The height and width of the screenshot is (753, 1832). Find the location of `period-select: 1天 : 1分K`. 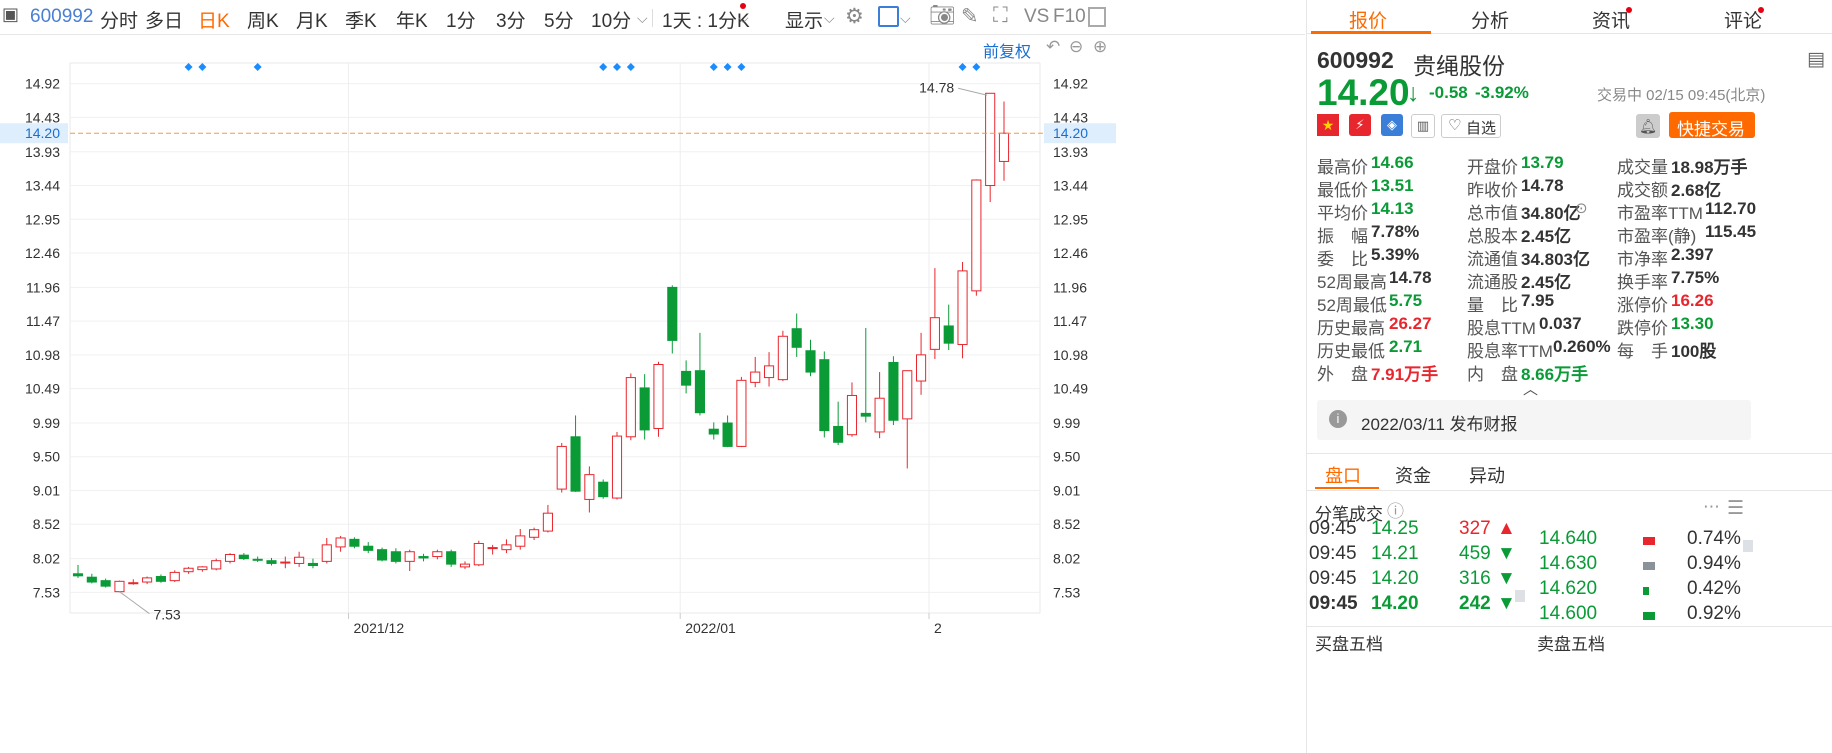

period-select: 1天 : 1分K is located at coordinates (706, 19).